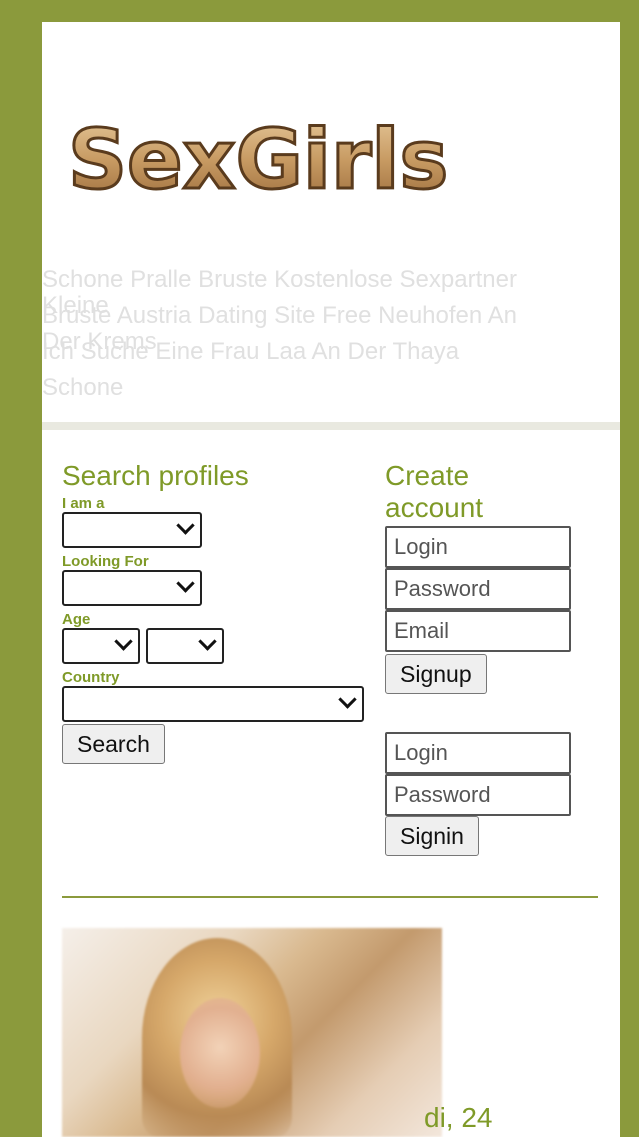  What do you see at coordinates (427, 475) in the screenshot?
I see `create-account-title-line-1: Create` at bounding box center [427, 475].